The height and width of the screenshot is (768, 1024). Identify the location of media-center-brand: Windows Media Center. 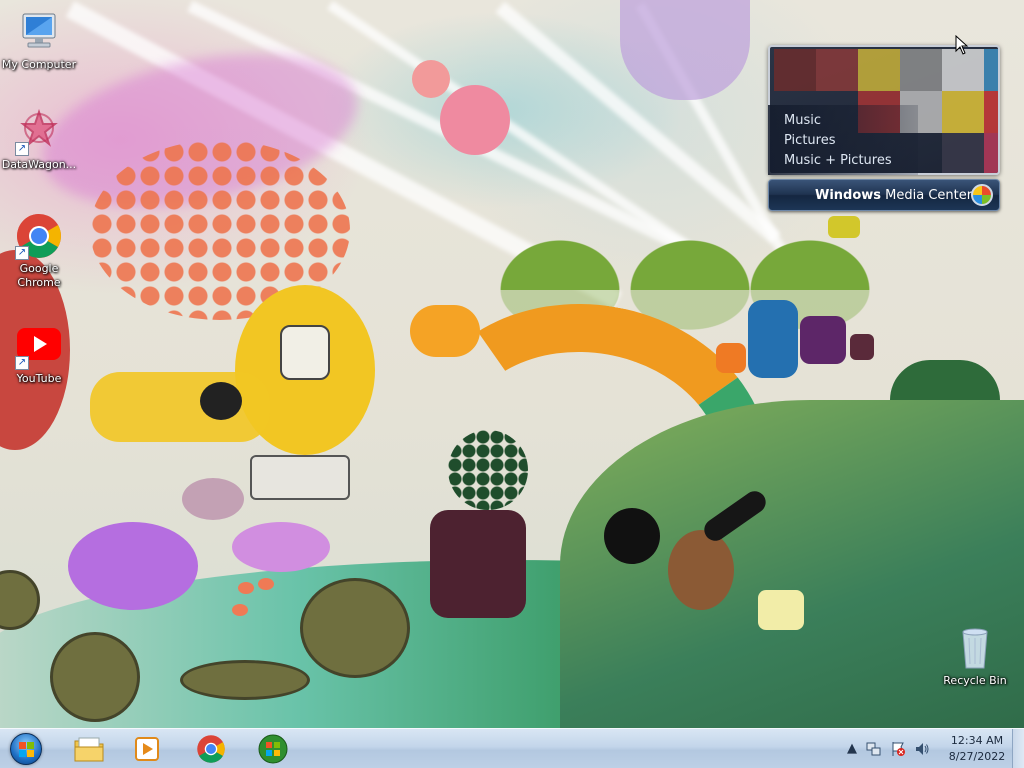
(893, 195).